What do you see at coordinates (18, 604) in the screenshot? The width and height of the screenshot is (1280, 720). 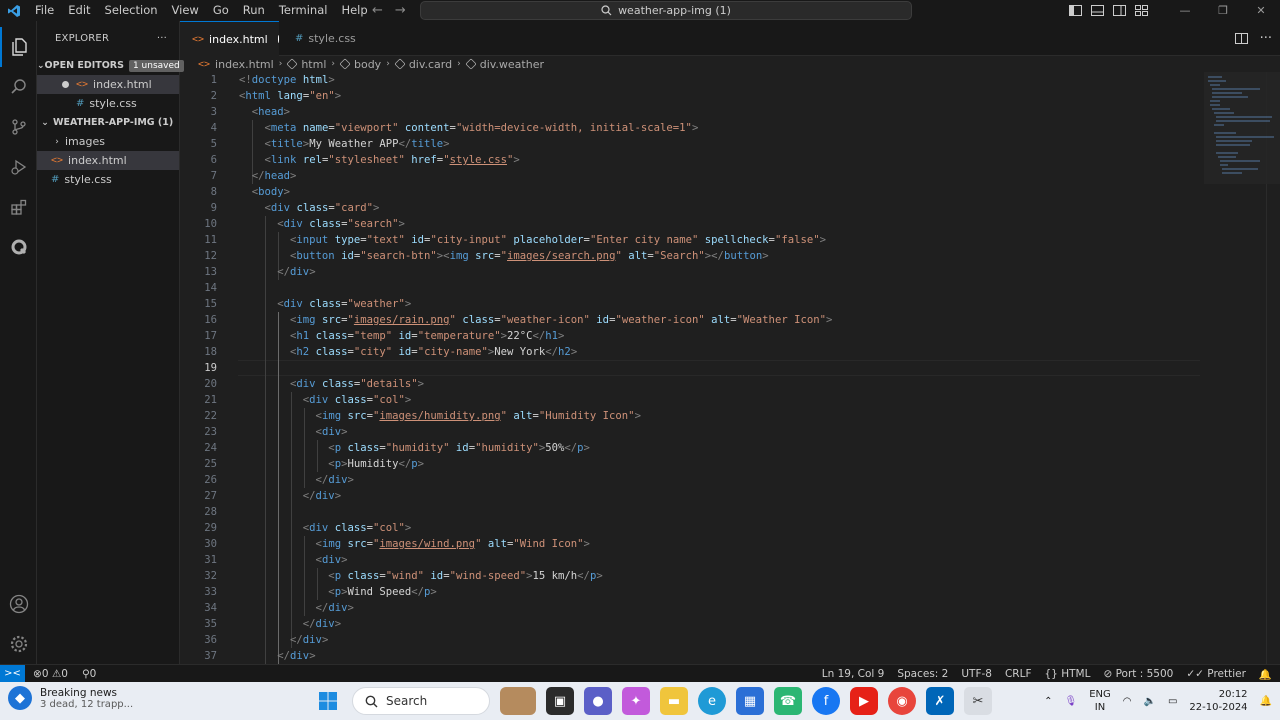 I see `account-icon` at bounding box center [18, 604].